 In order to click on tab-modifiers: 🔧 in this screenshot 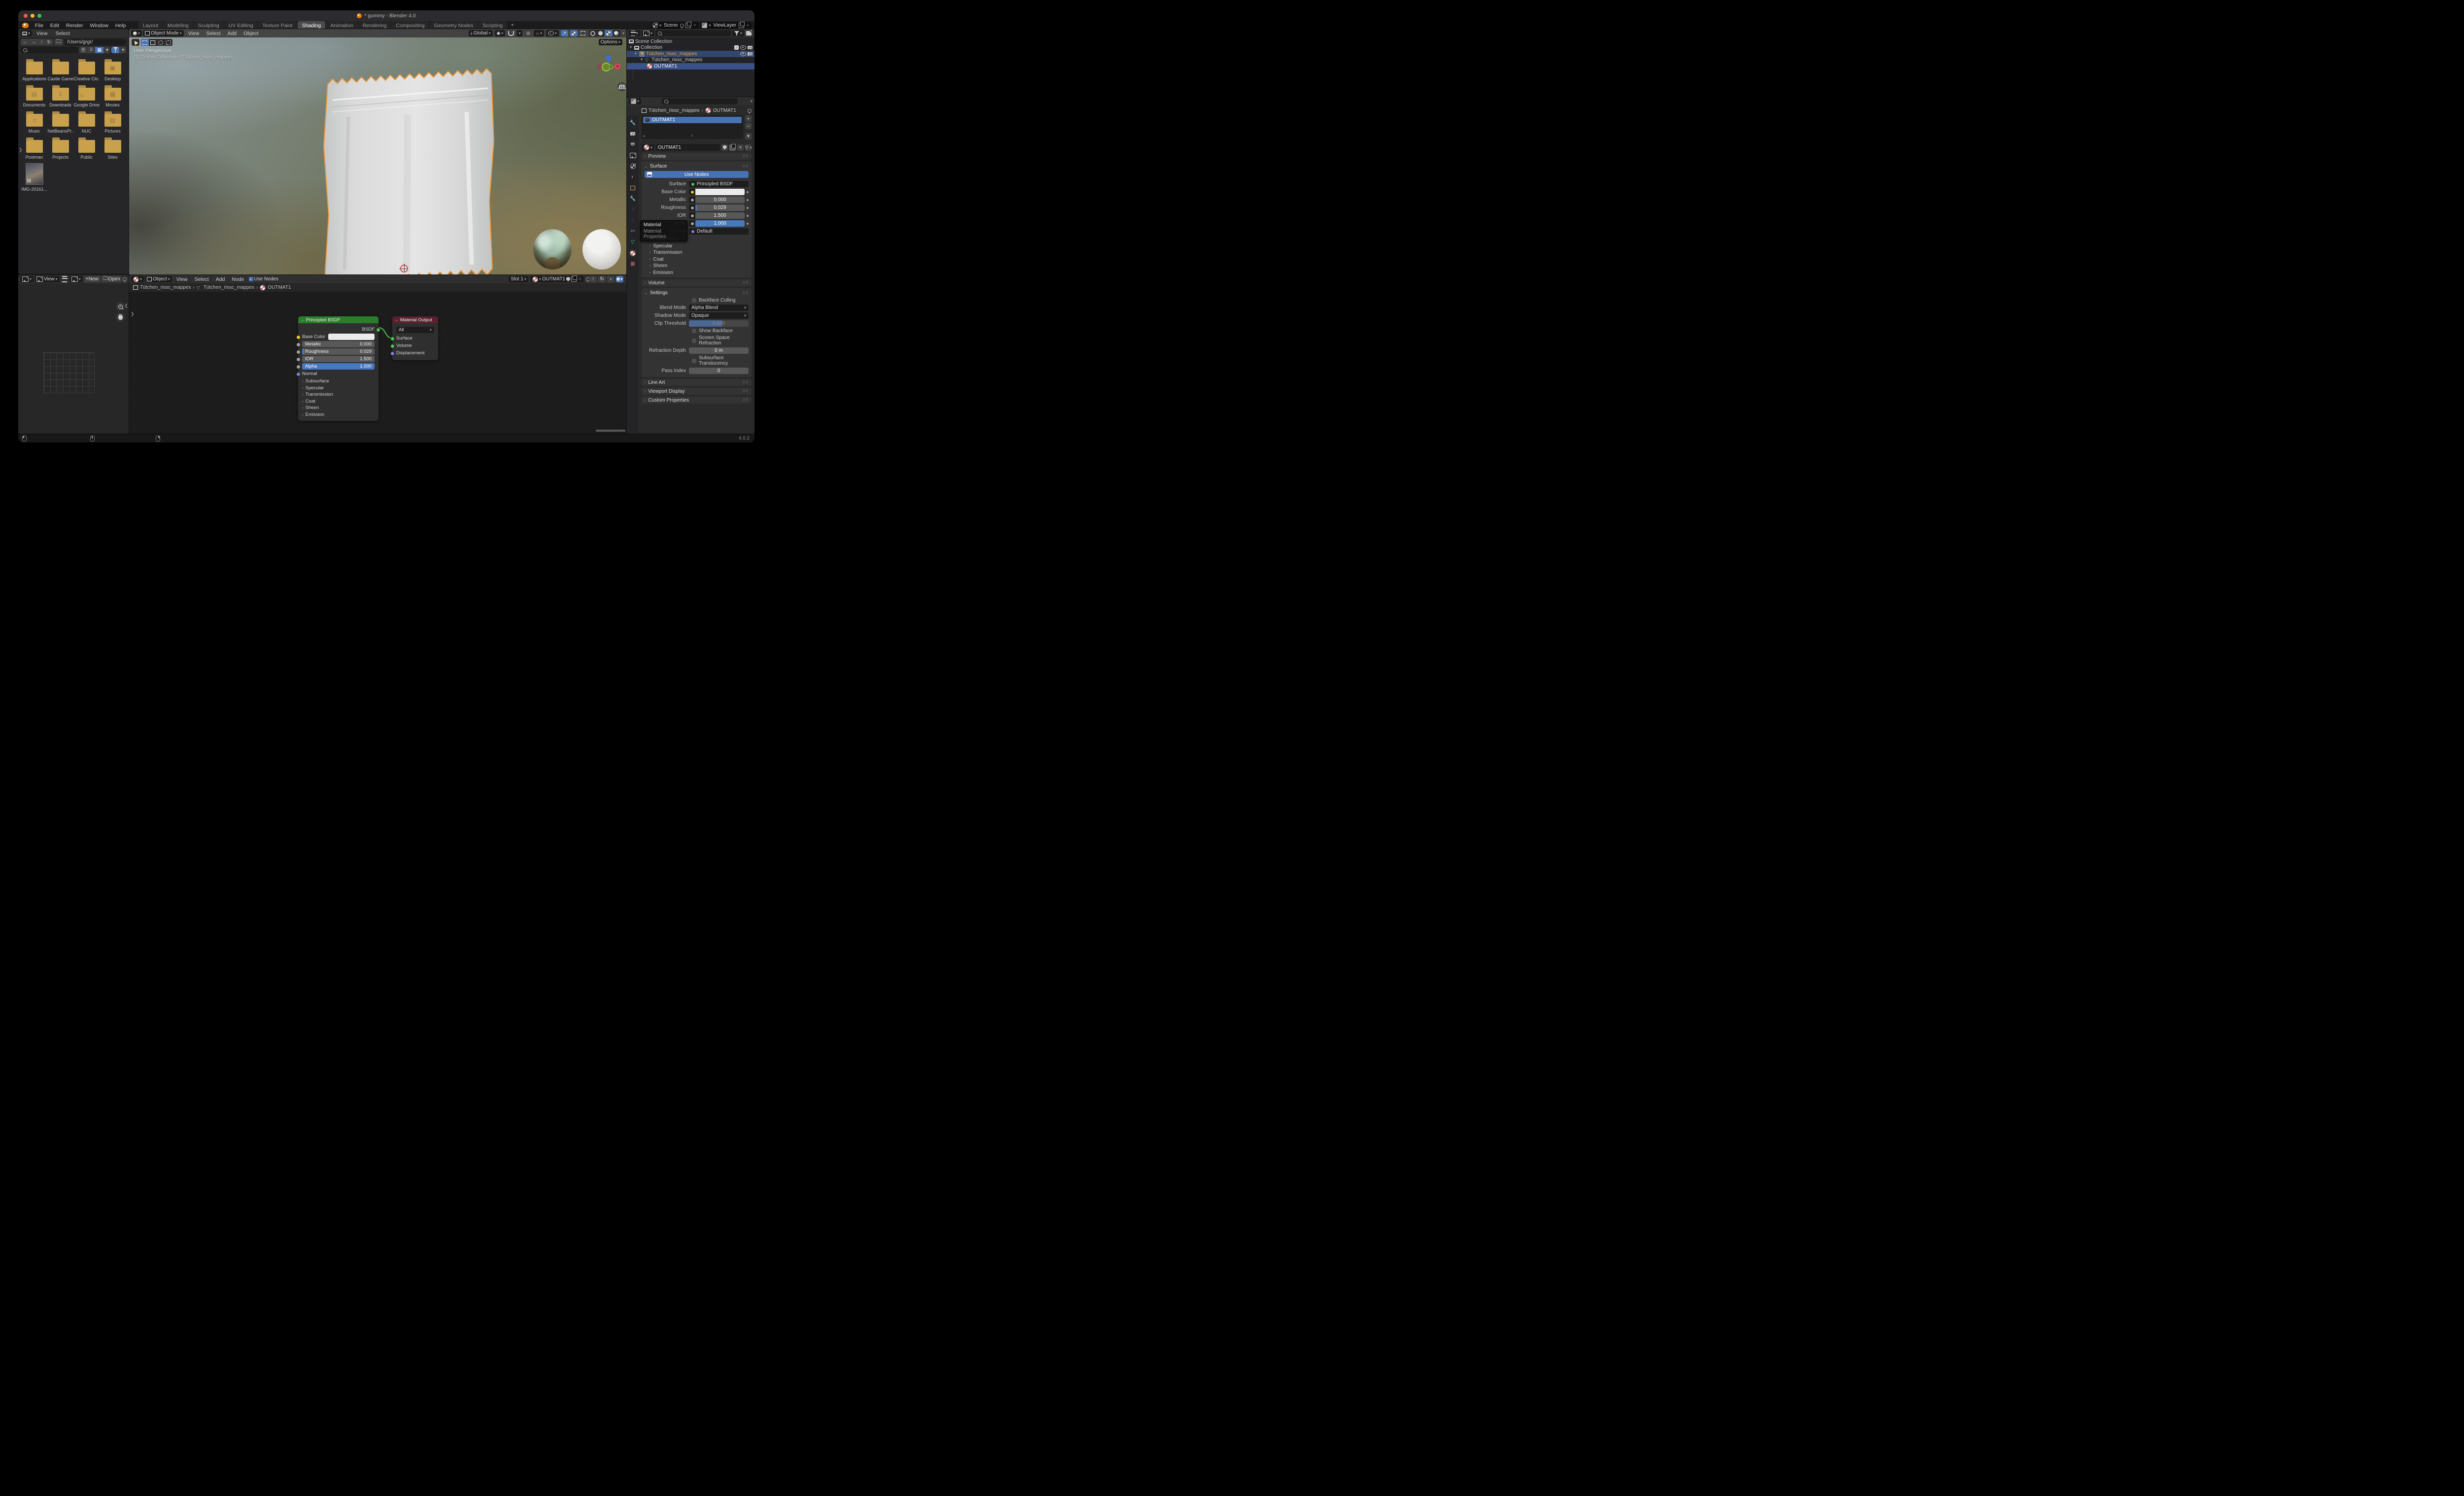, I will do `click(633, 199)`.